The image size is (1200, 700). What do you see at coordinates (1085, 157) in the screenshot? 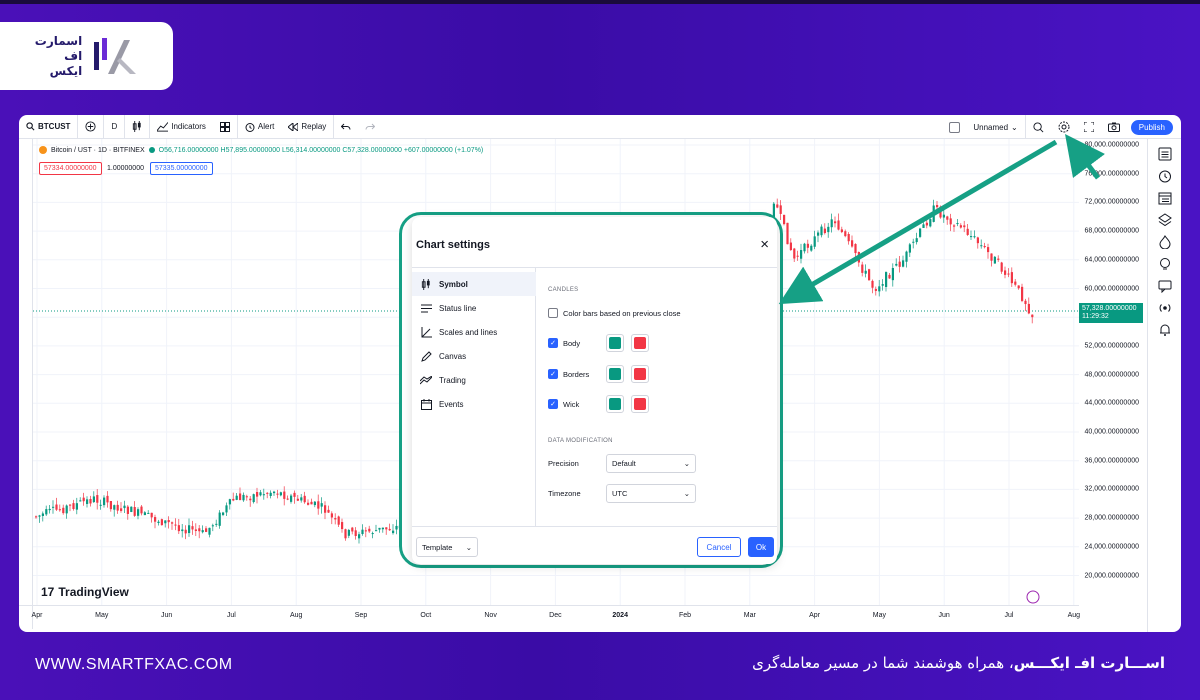
I see `settings-arrow` at bounding box center [1085, 157].